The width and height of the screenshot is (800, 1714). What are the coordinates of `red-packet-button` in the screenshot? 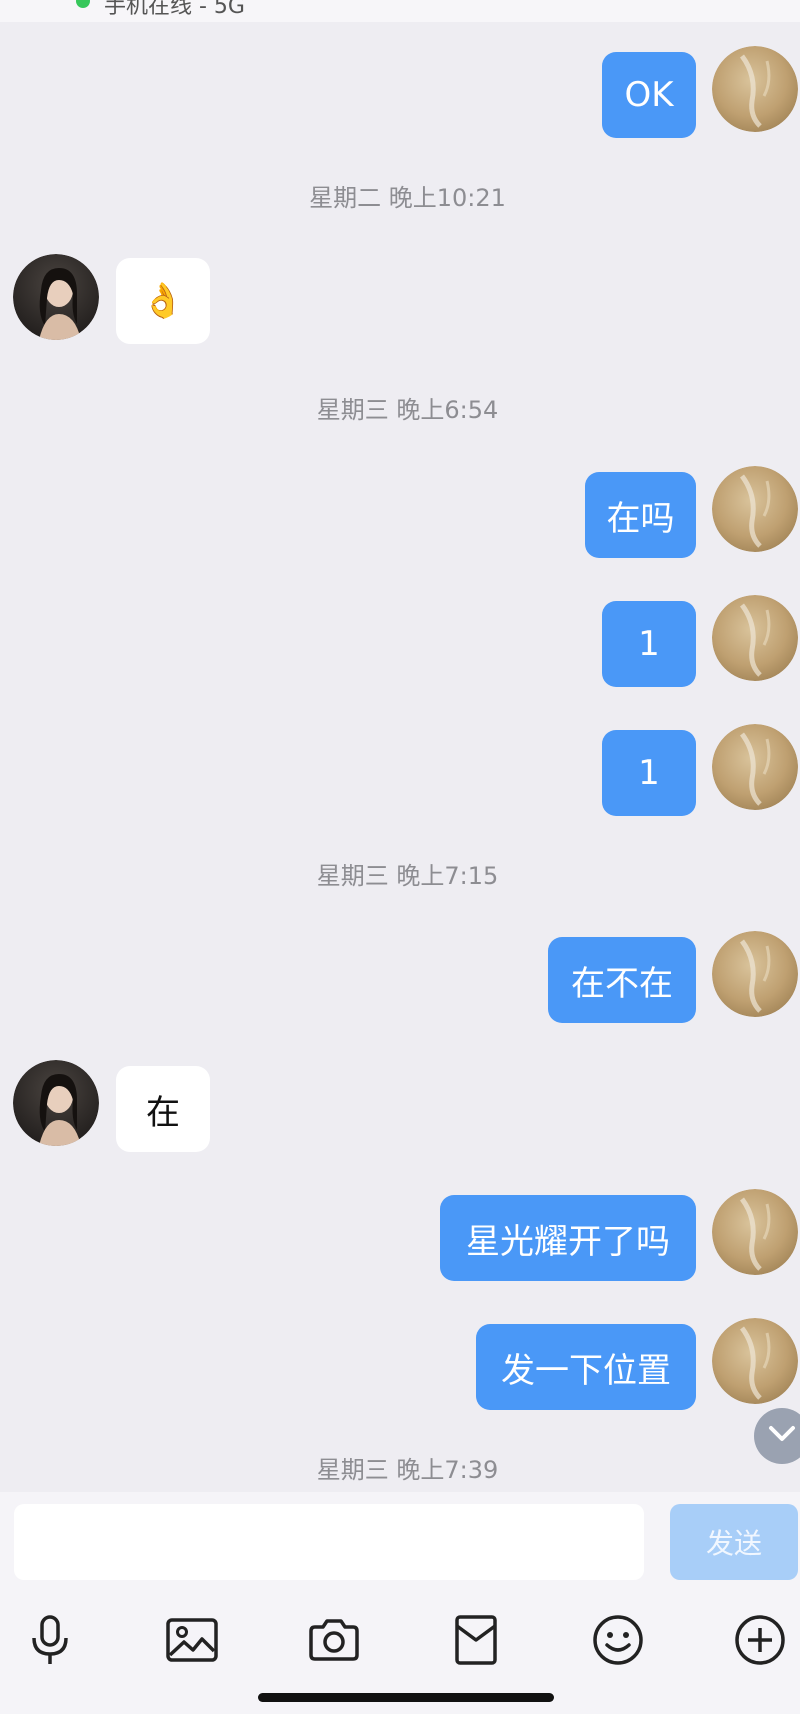 It's located at (476, 1642).